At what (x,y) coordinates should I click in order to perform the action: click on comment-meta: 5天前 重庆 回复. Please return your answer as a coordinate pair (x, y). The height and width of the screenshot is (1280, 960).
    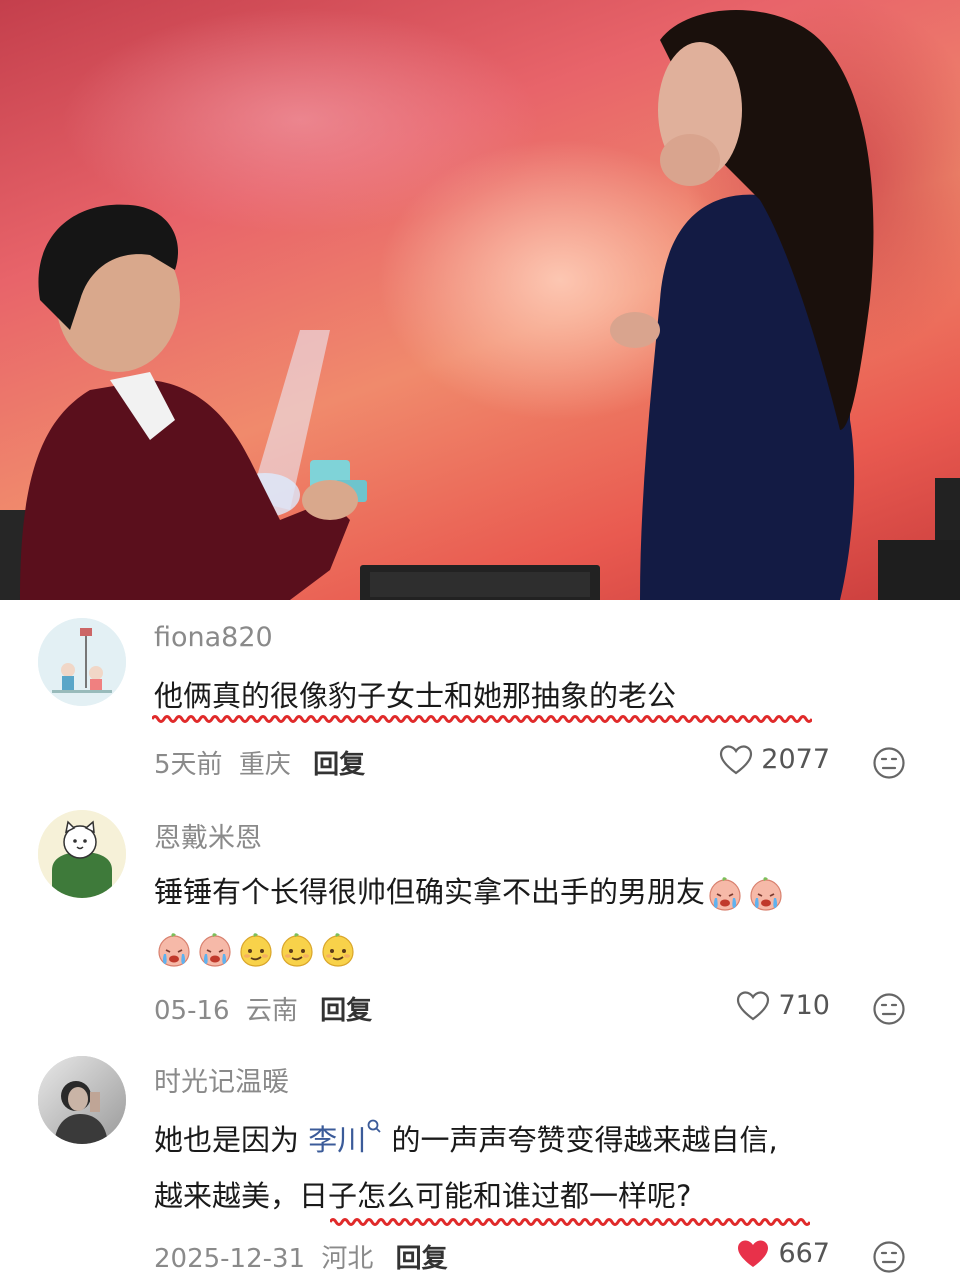
    Looking at the image, I should click on (259, 762).